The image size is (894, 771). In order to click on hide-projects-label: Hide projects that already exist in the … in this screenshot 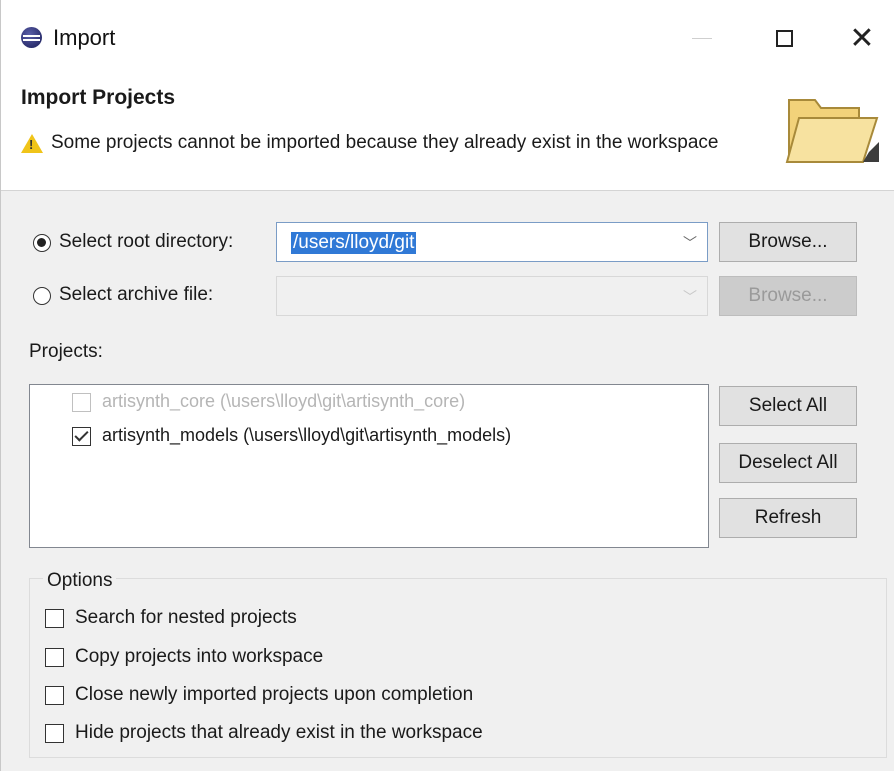, I will do `click(279, 733)`.